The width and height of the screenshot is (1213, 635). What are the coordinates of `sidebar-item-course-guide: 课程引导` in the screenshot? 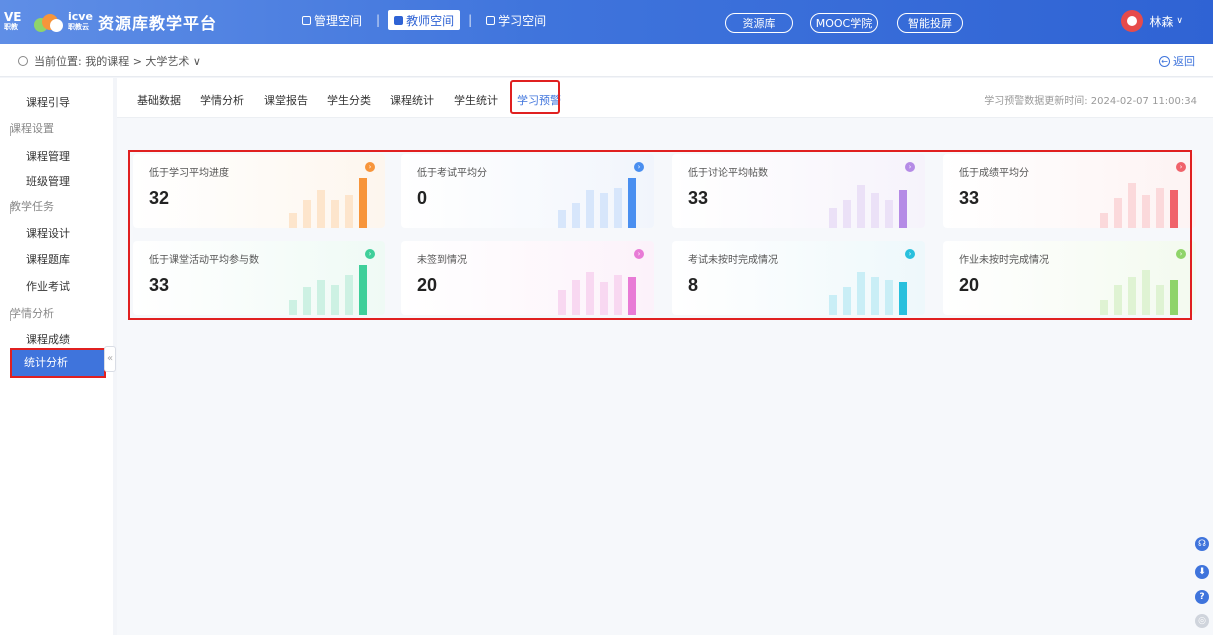 It's located at (48, 102).